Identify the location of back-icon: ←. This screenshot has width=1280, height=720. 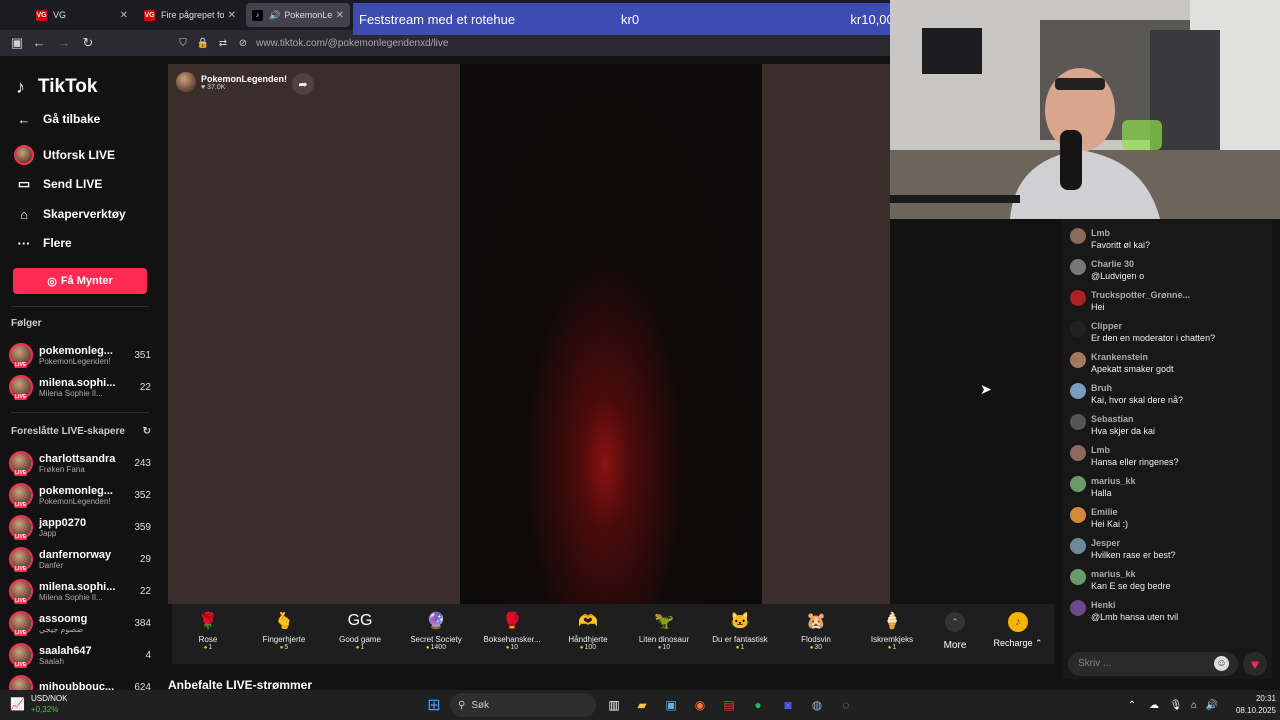
(39, 43).